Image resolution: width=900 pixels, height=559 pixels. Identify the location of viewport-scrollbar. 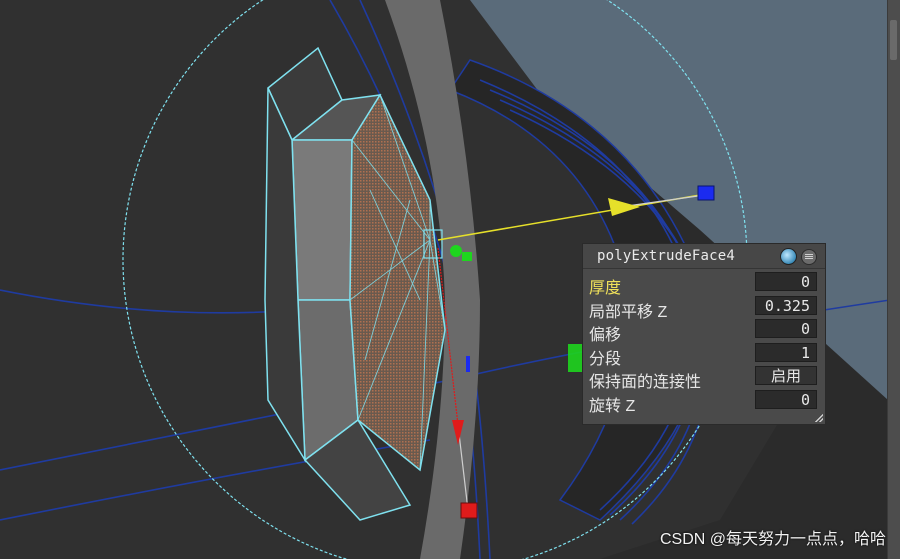
(893, 279).